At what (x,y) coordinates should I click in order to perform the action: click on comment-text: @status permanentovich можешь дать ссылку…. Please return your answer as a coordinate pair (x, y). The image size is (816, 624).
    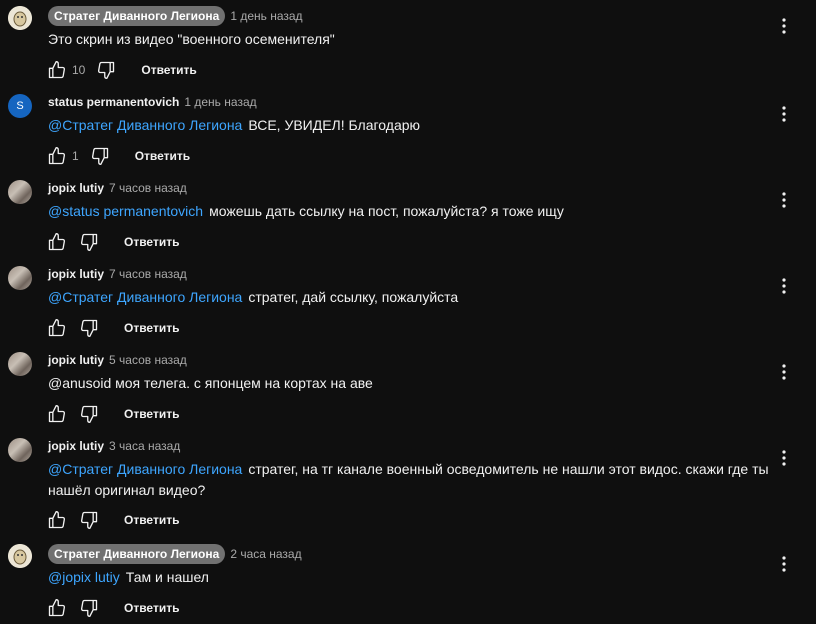
    Looking at the image, I should click on (413, 211).